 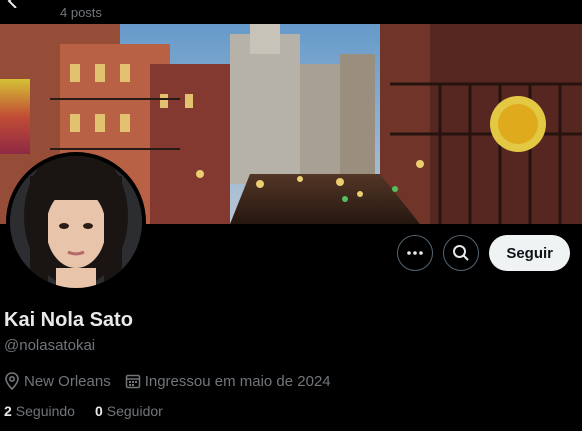 I want to click on location-pin-icon, so click(x=12, y=381).